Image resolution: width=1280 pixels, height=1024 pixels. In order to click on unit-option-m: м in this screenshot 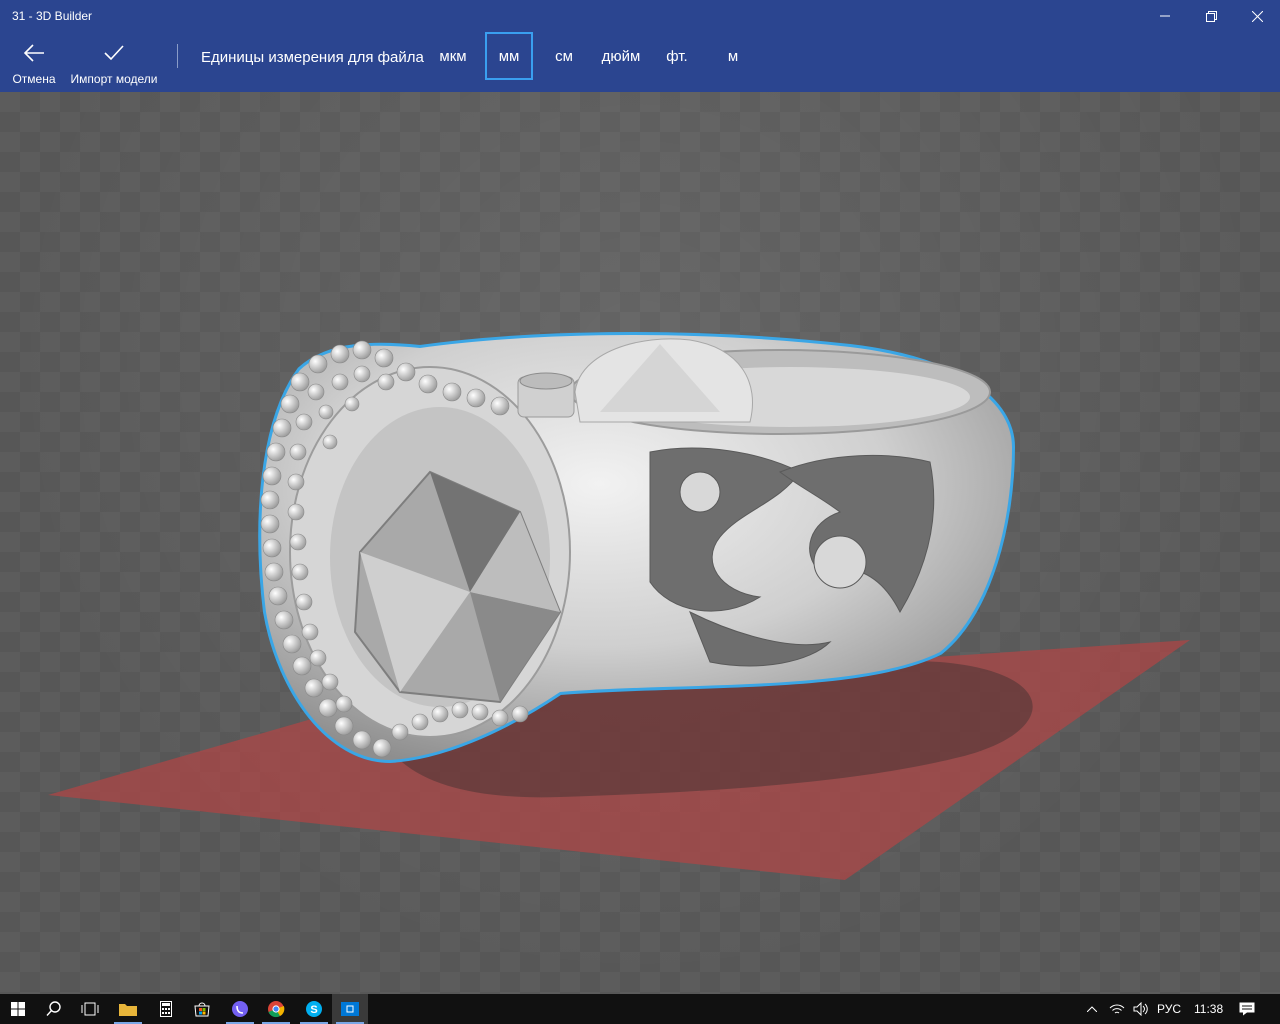, I will do `click(733, 56)`.